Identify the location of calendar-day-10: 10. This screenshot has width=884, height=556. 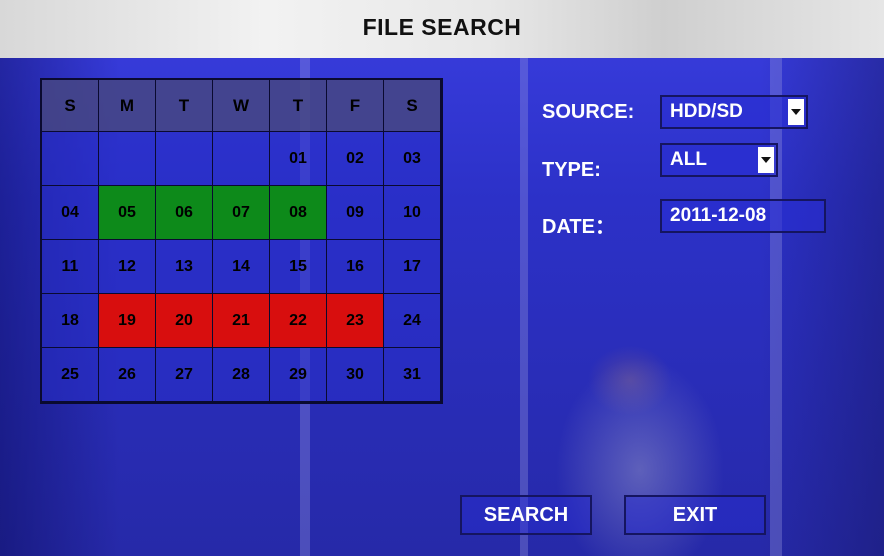
(412, 213).